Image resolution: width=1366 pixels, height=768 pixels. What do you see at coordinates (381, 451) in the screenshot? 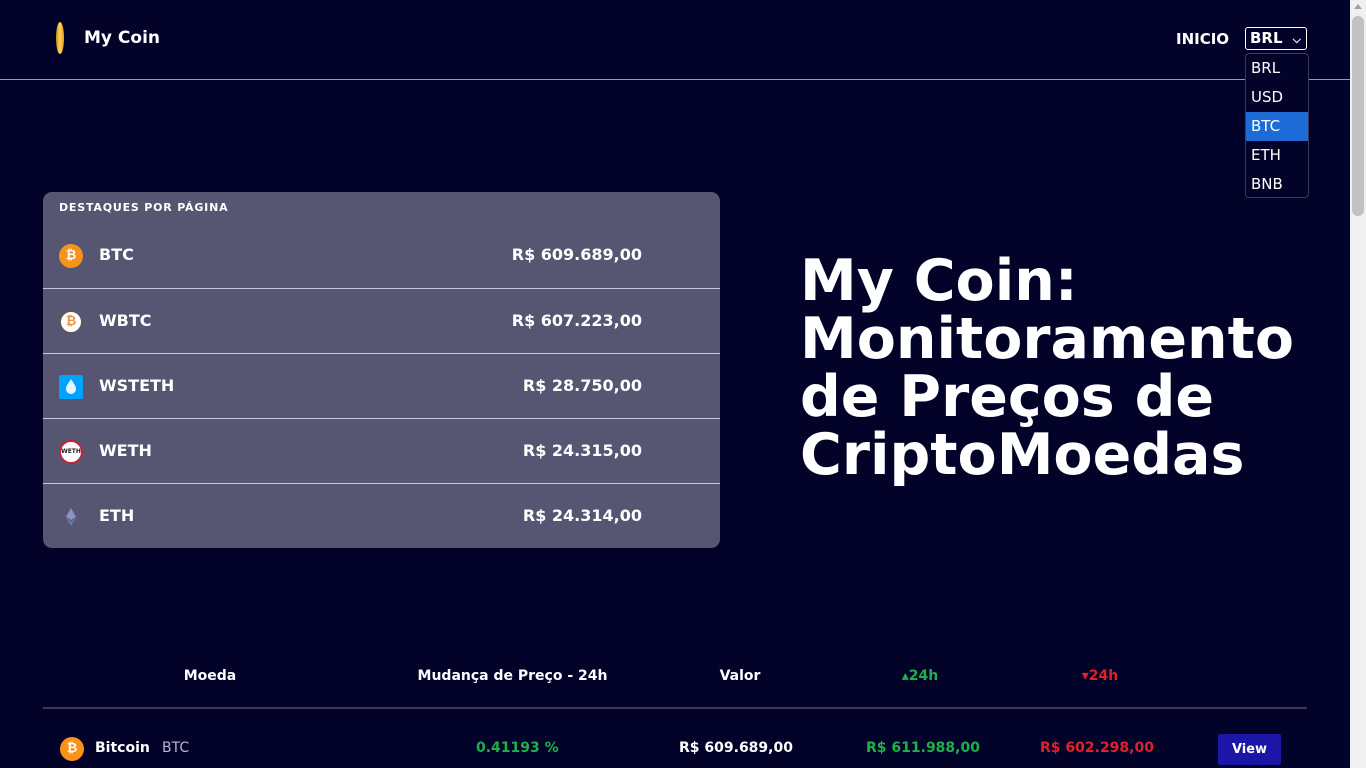
I see `highlight-row-weth: WETH WETH R$ 24.315,00` at bounding box center [381, 451].